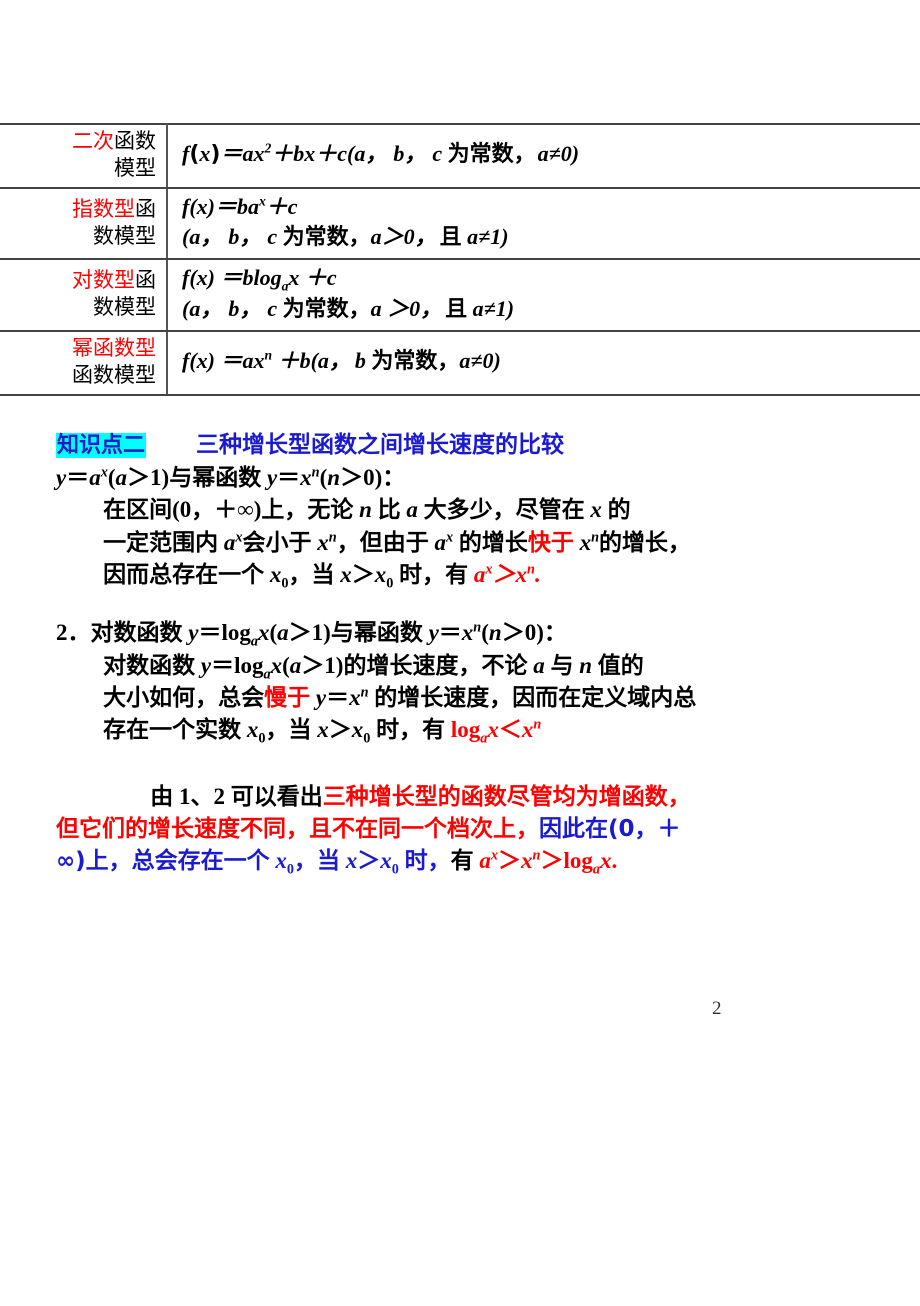 The height and width of the screenshot is (1306, 920). Describe the element at coordinates (543, 295) in the screenshot. I see `row-formula-logarithmic: f(x) ＝blogax ＋c (a， b， c 为常数，a ＞0，且 a≠1)` at that location.